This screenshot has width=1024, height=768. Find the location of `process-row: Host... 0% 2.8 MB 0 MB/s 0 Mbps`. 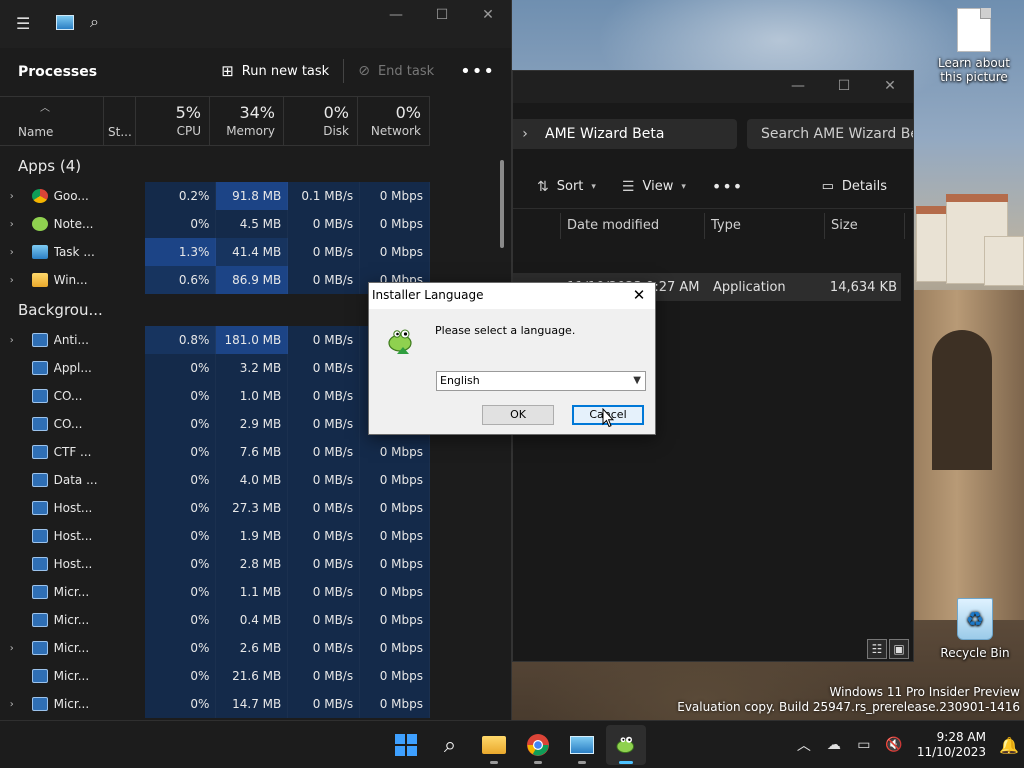

process-row: Host... 0% 2.8 MB 0 MB/s 0 Mbps is located at coordinates (215, 564).